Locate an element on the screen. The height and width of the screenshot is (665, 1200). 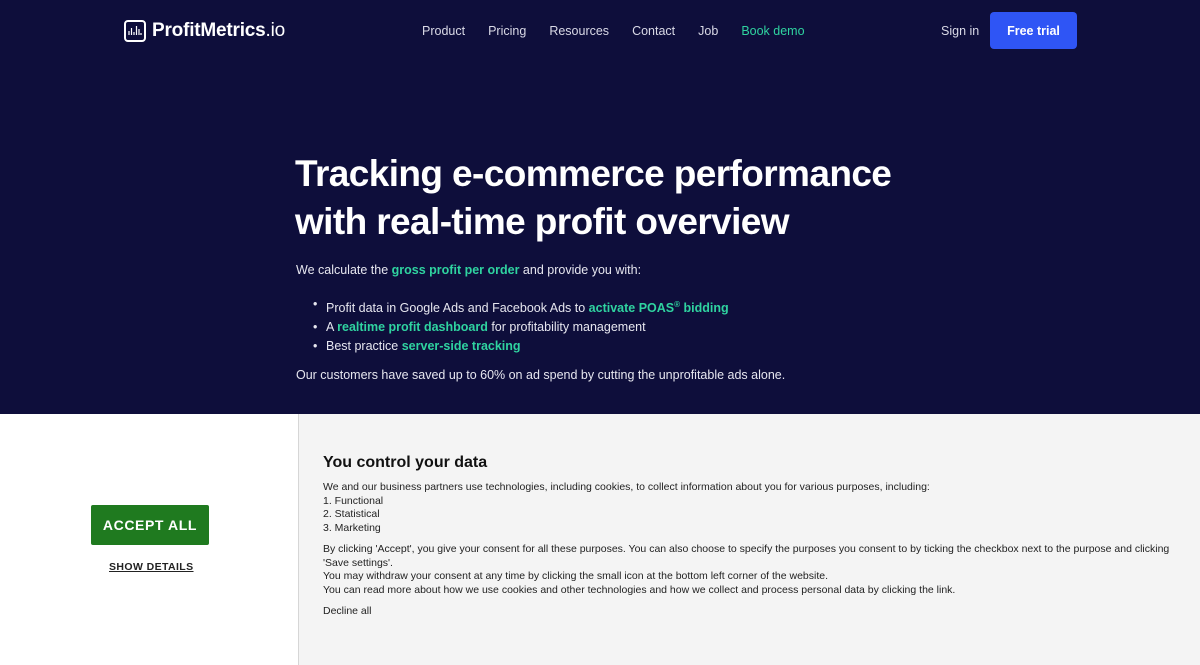
nav-book-demo: Book demo is located at coordinates (772, 31).